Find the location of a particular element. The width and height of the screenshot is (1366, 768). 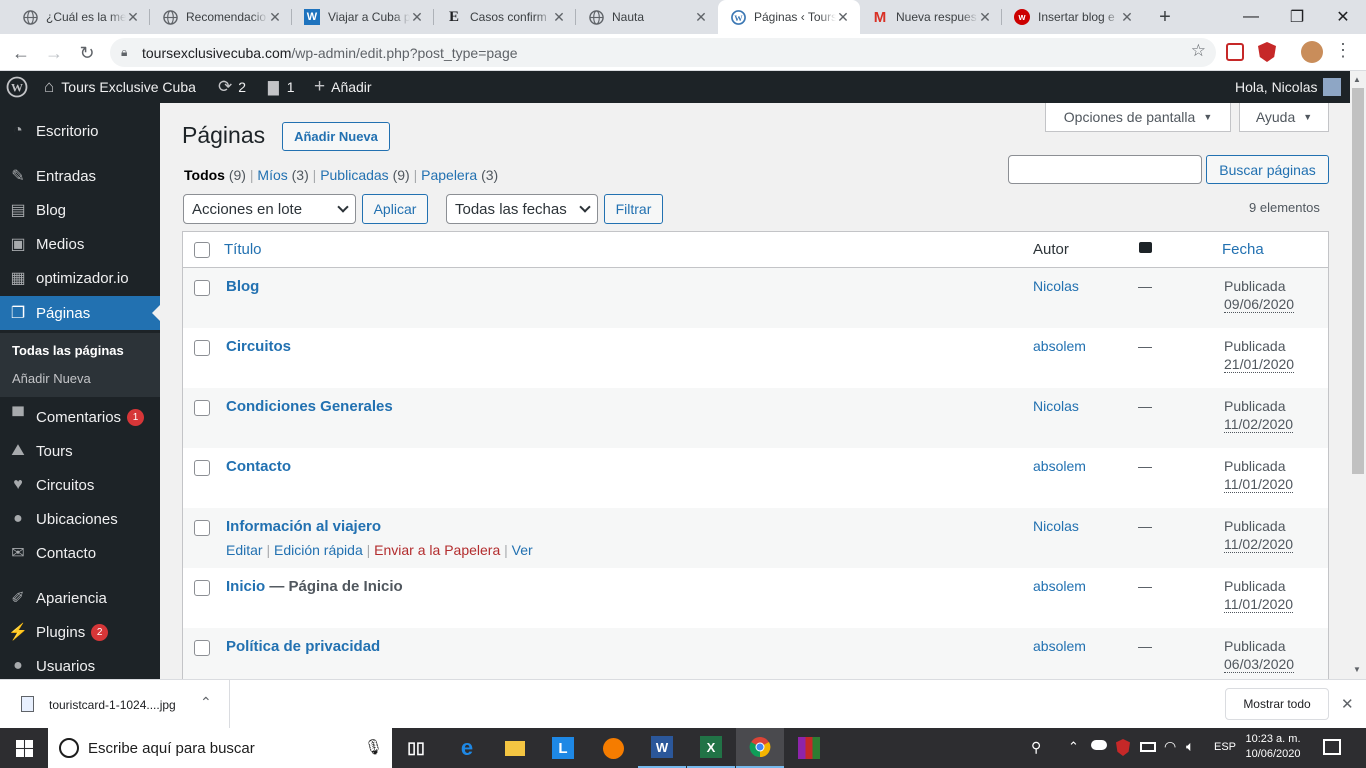

filter-mios: Míos is located at coordinates (272, 175).